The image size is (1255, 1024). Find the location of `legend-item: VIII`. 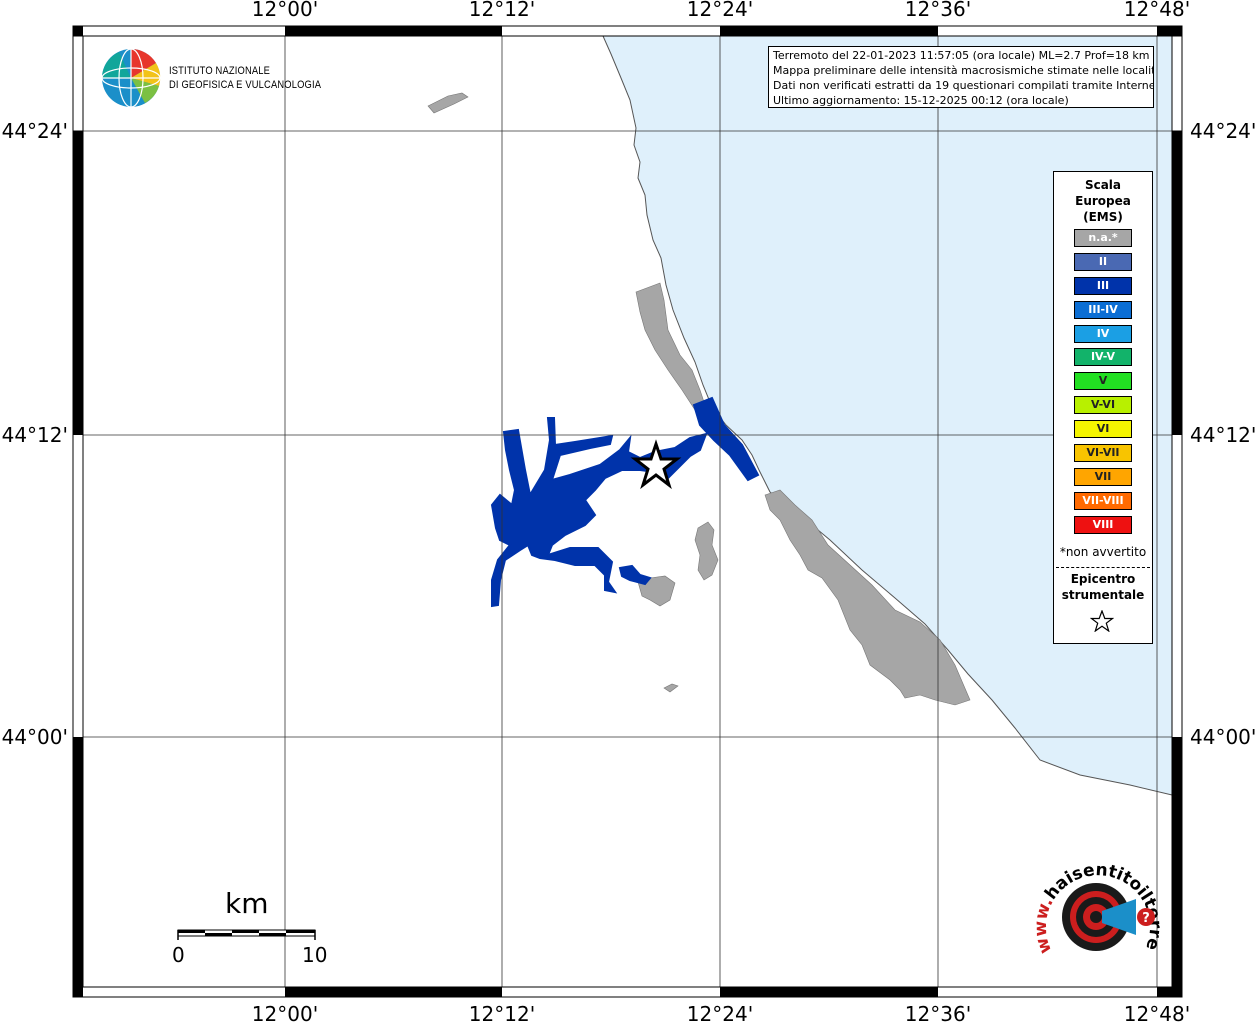

legend-item: VIII is located at coordinates (1103, 524).